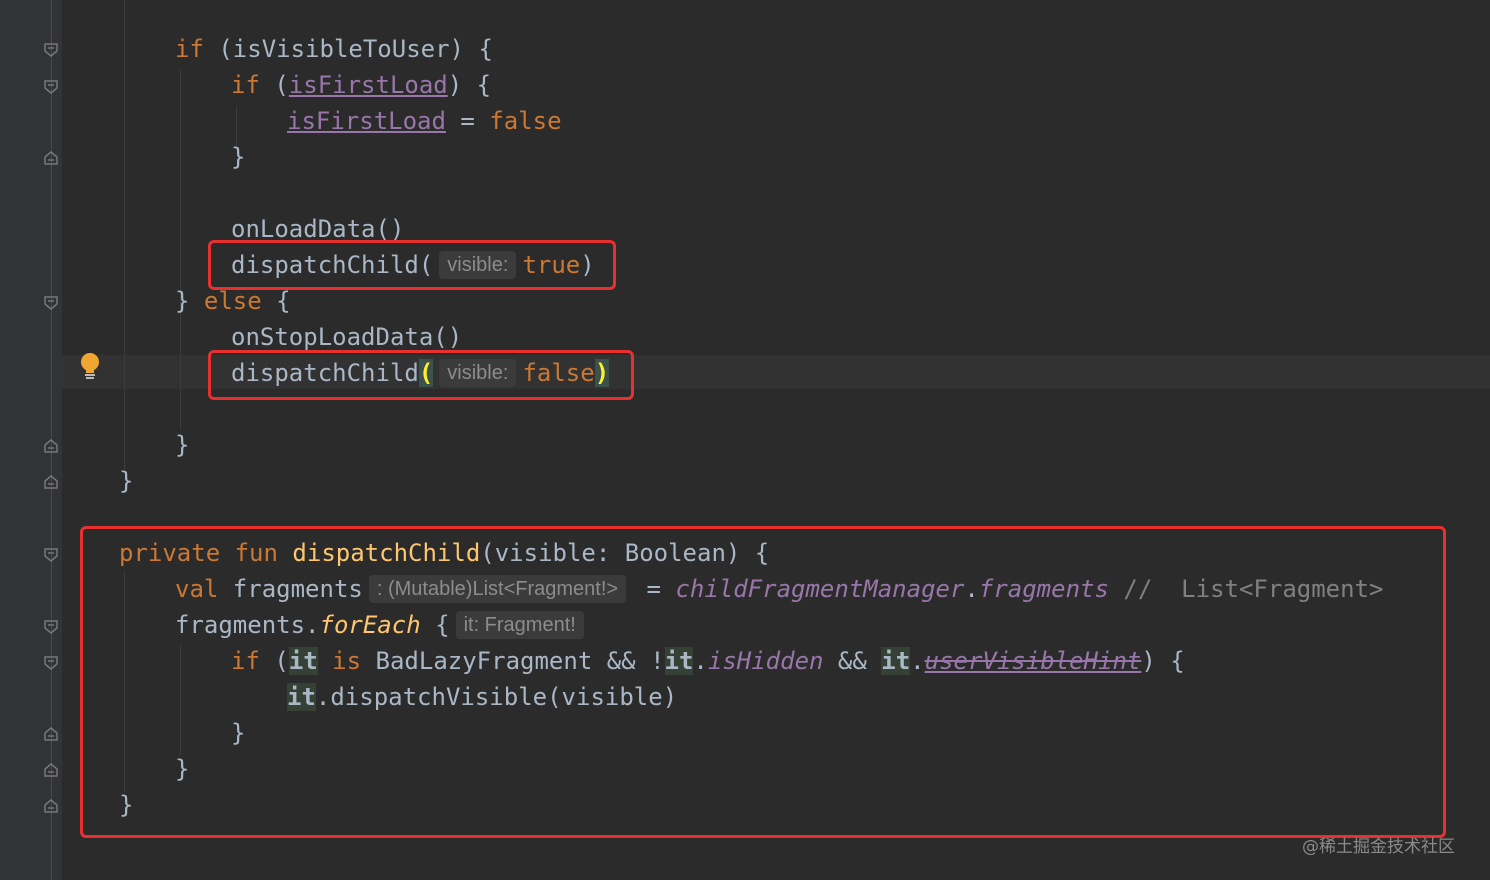 The height and width of the screenshot is (880, 1490). I want to click on code-line-11: }, so click(126, 481).